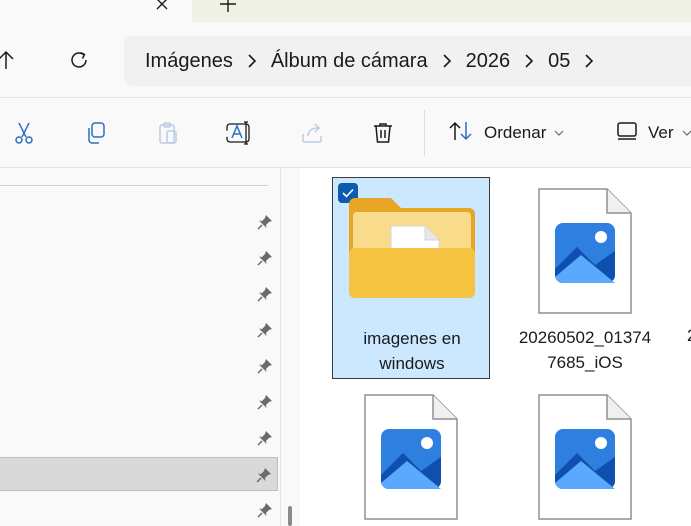 This screenshot has width=691, height=526. I want to click on file-name-line-2: 7685_iOS, so click(585, 362).